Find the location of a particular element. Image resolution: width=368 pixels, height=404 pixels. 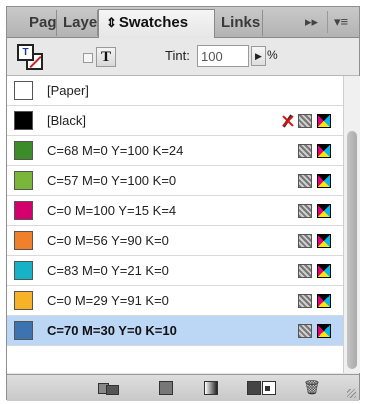

trash-icon: 🗑 is located at coordinates (312, 387).